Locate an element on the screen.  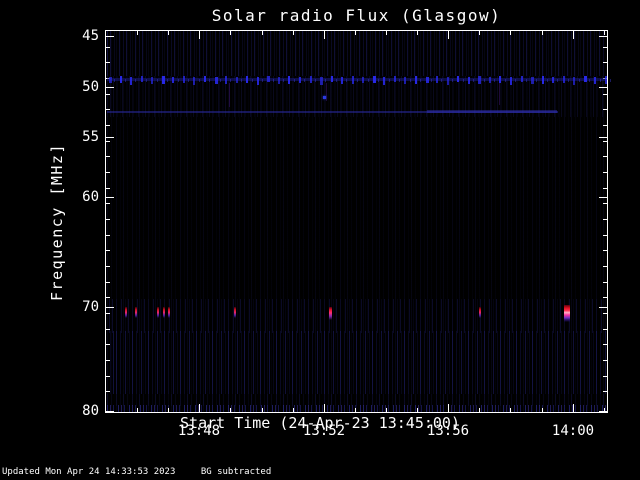
blue-dot is located at coordinates (324, 97).